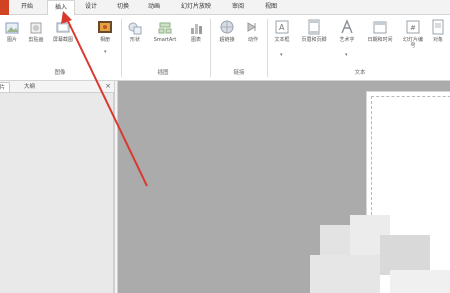  What do you see at coordinates (227, 40) in the screenshot?
I see `hyperlink-label: 超链接` at bounding box center [227, 40].